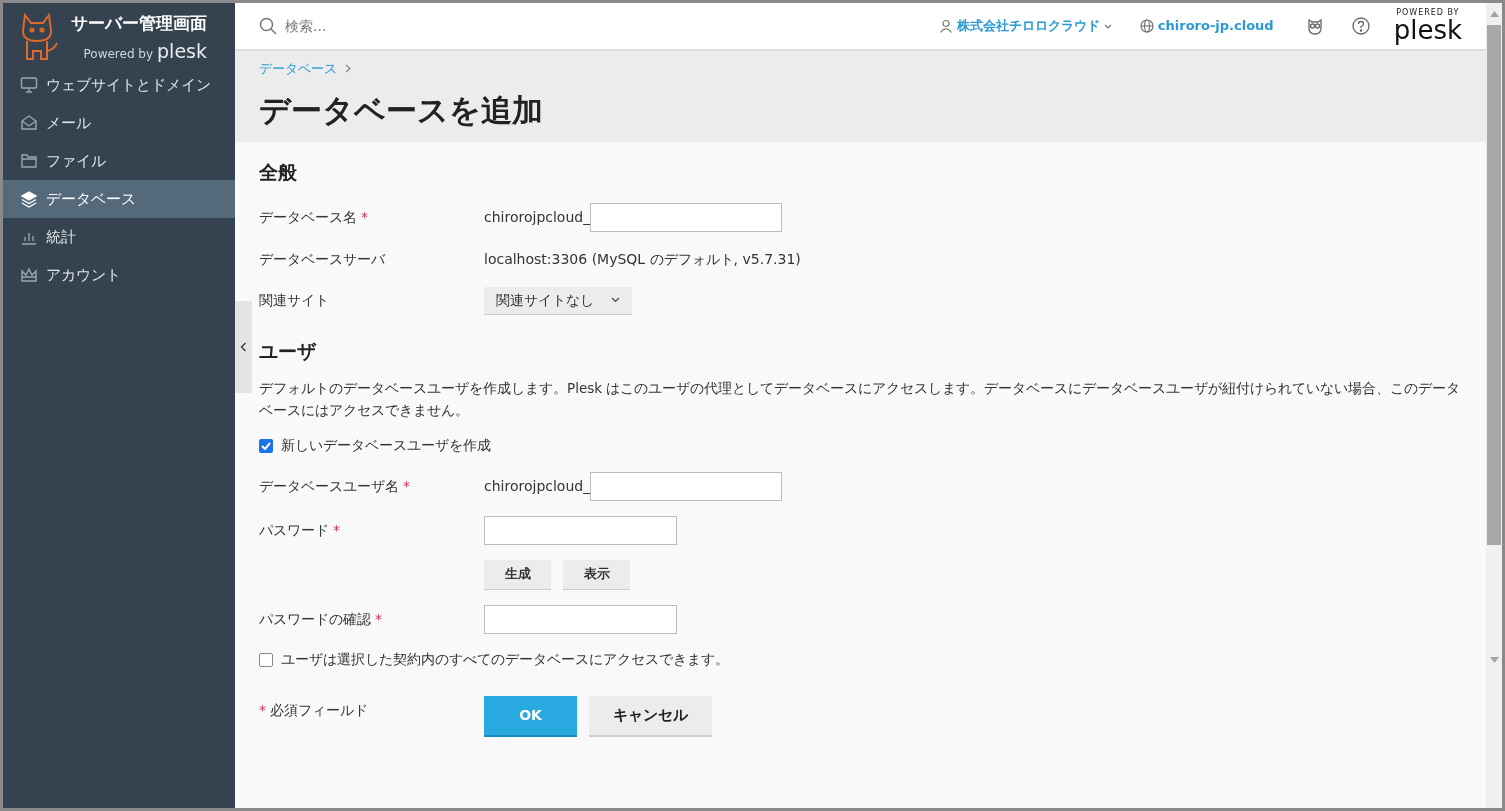  I want to click on checkmark-icon, so click(266, 445).